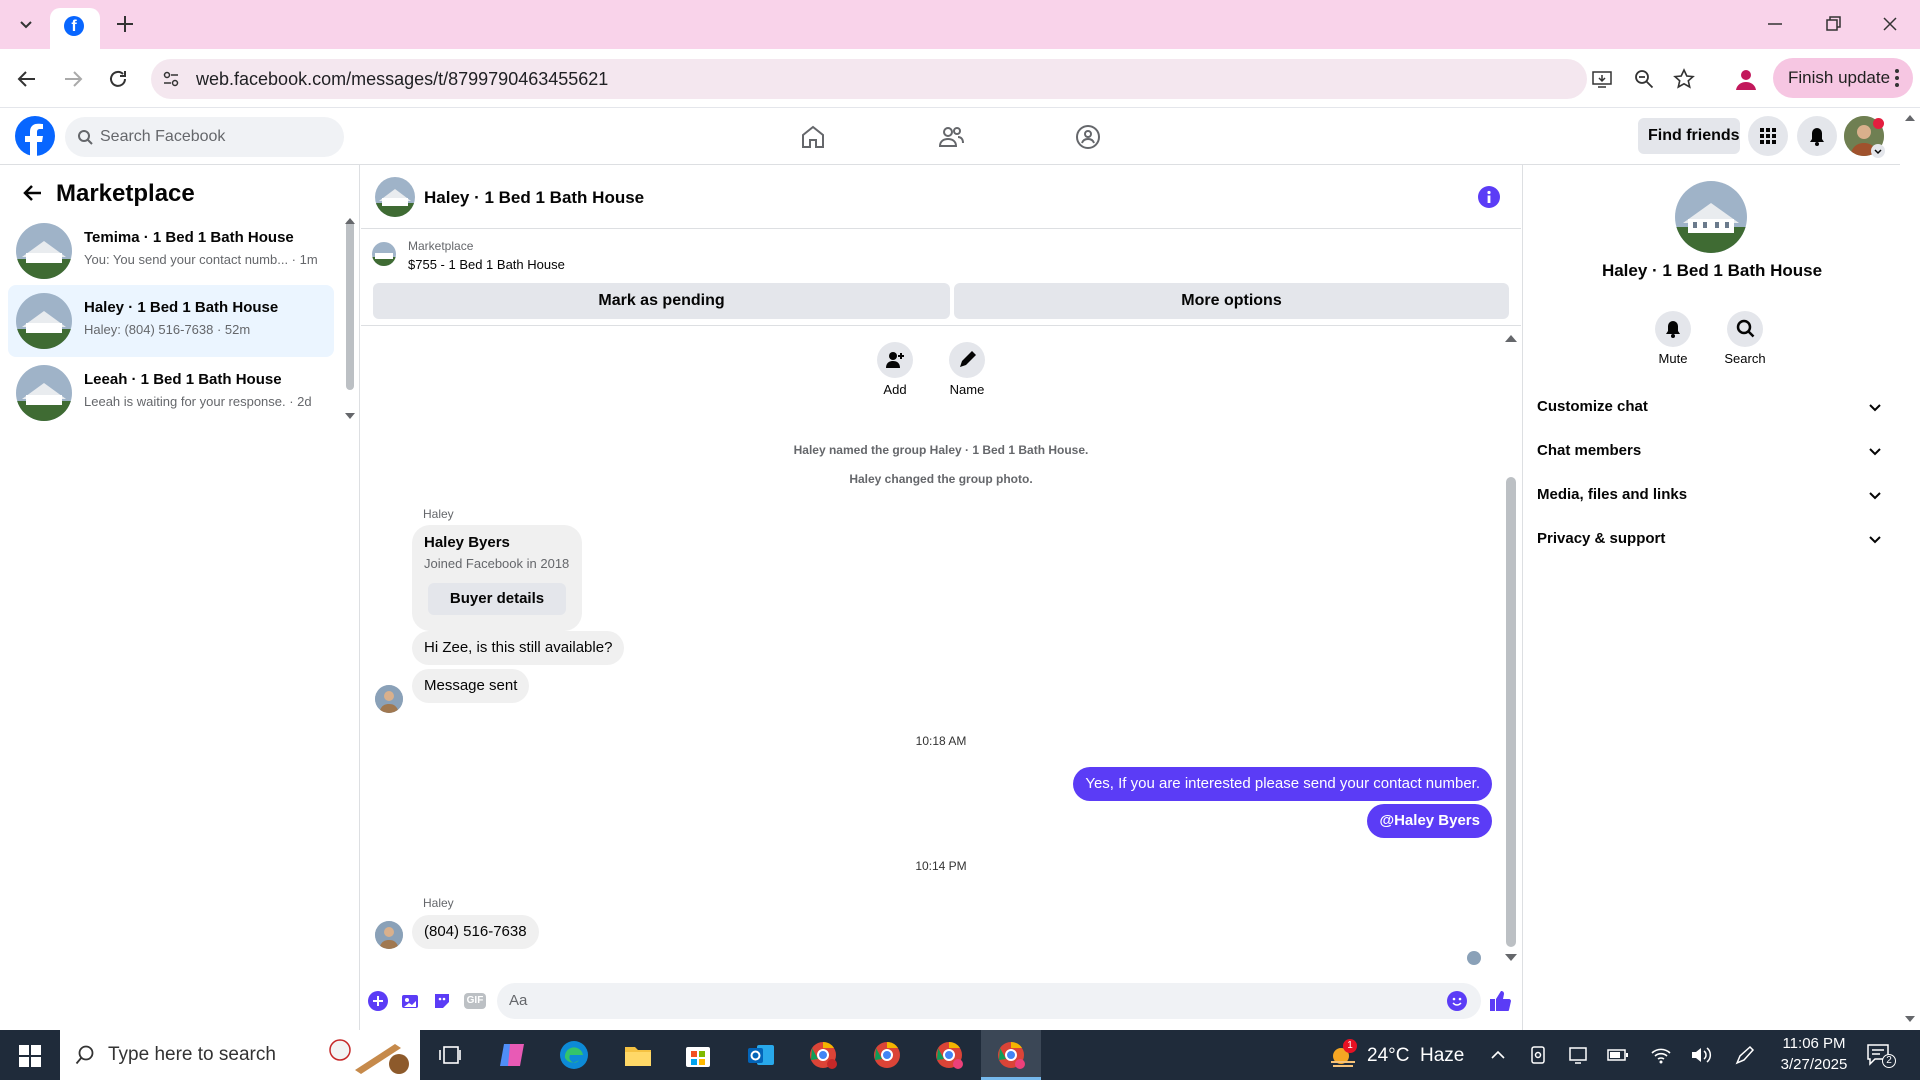  Describe the element at coordinates (171, 79) in the screenshot. I see `site-info-icon` at that location.